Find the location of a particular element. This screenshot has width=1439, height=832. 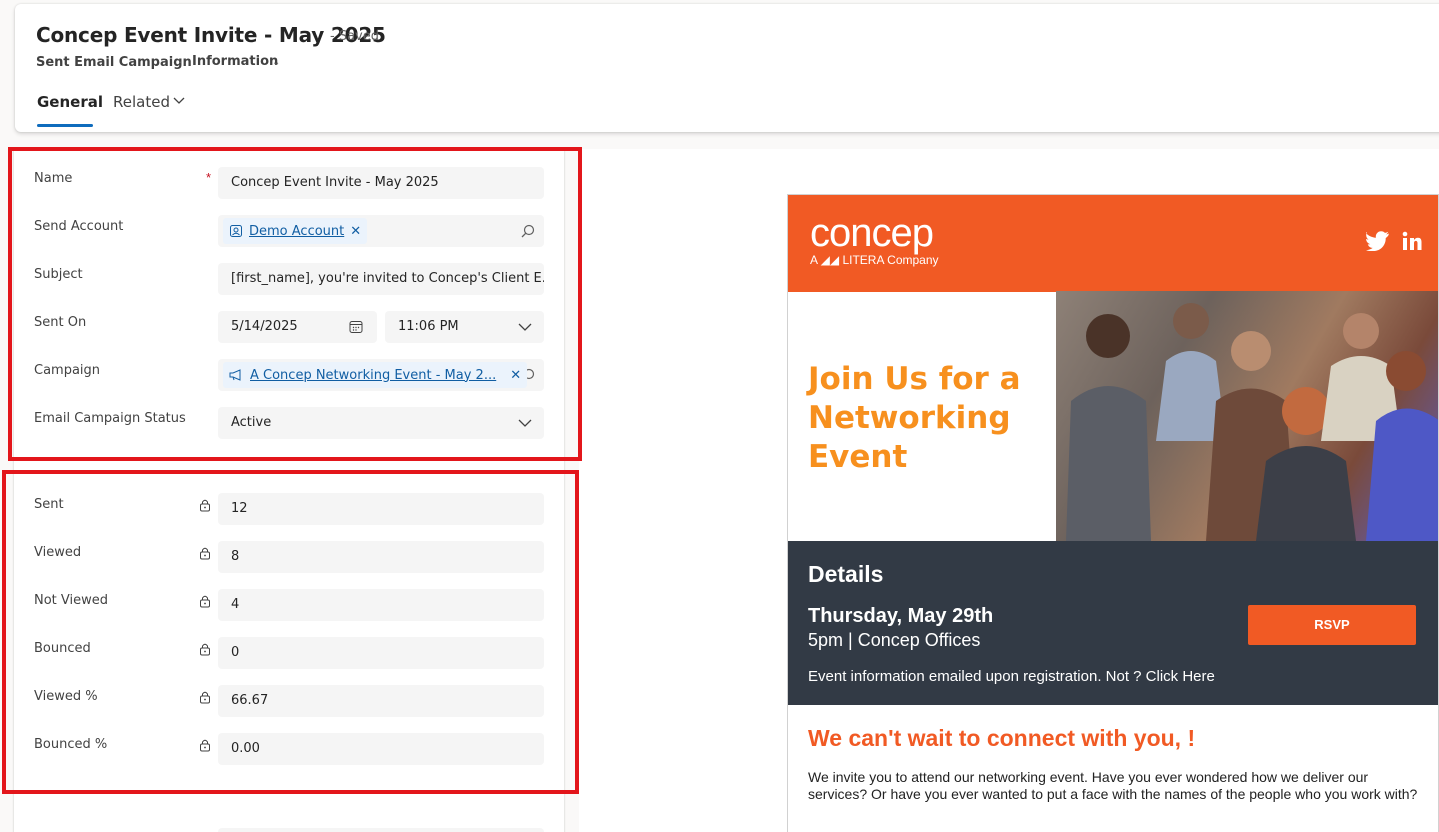

event-photo is located at coordinates (1247, 416).